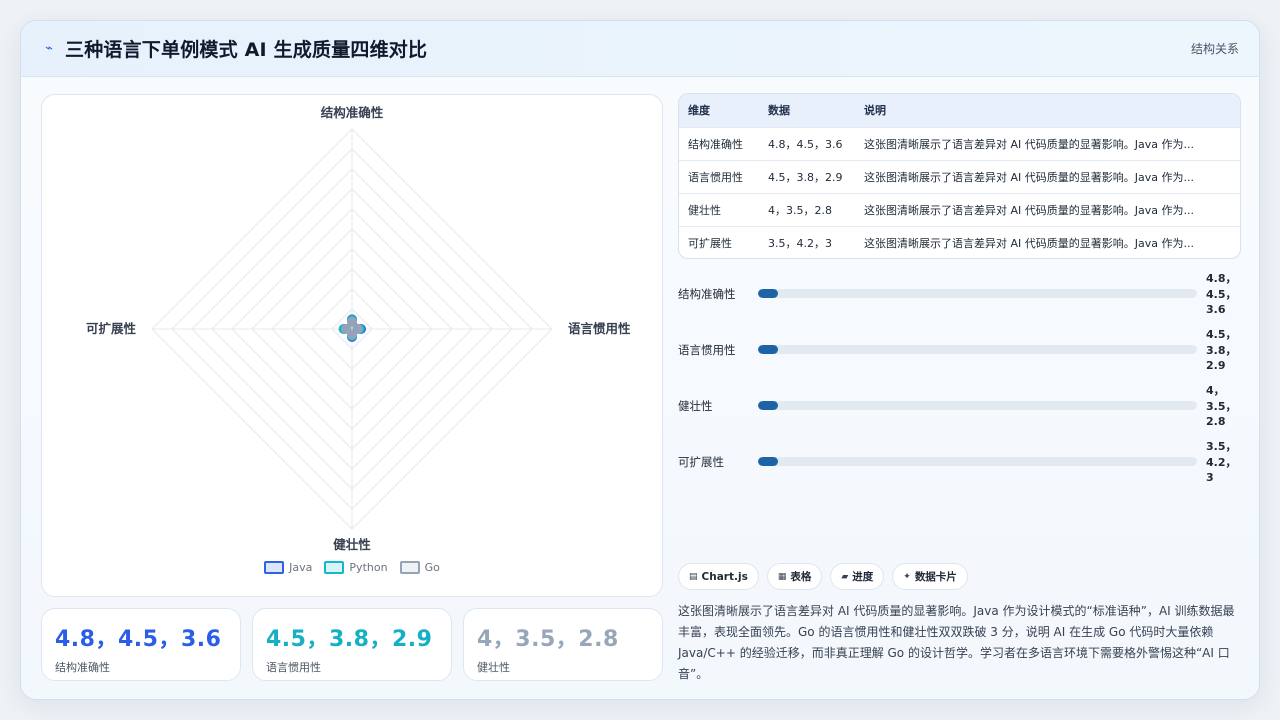 The height and width of the screenshot is (720, 1280). What do you see at coordinates (432, 567) in the screenshot?
I see `legend-label-go: Go` at bounding box center [432, 567].